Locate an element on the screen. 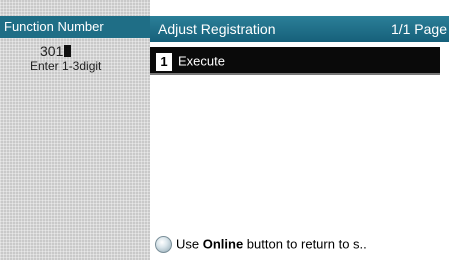 The image size is (449, 260). screen-title-bar: Adjust Registration 1/1 Page is located at coordinates (299, 29).